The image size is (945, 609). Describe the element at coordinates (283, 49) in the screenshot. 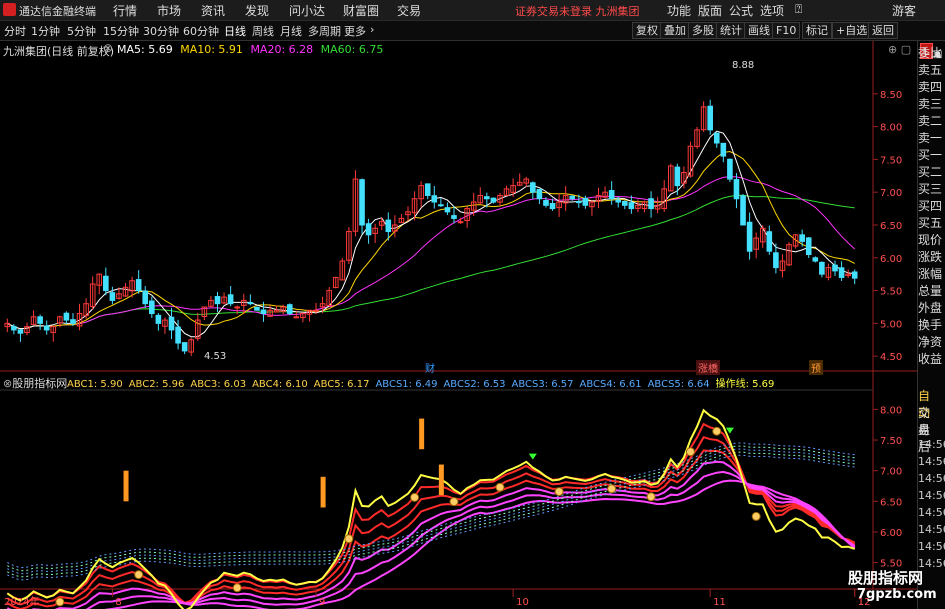

I see `ma-legend-item: MA20: 6.28` at that location.